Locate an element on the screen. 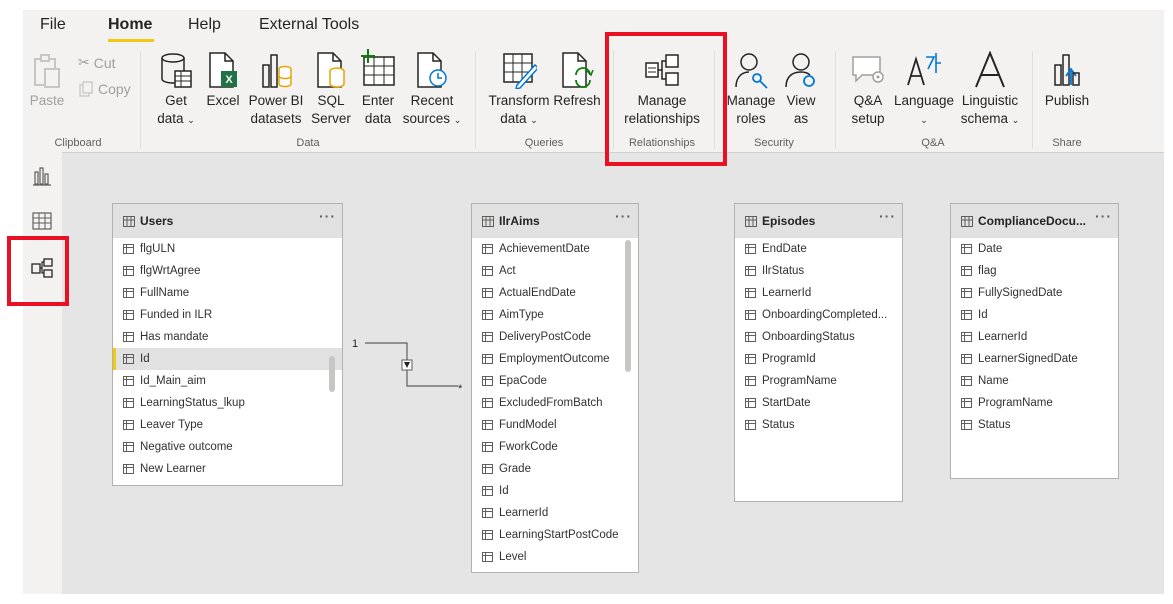  field-row: Date is located at coordinates (1034, 249).